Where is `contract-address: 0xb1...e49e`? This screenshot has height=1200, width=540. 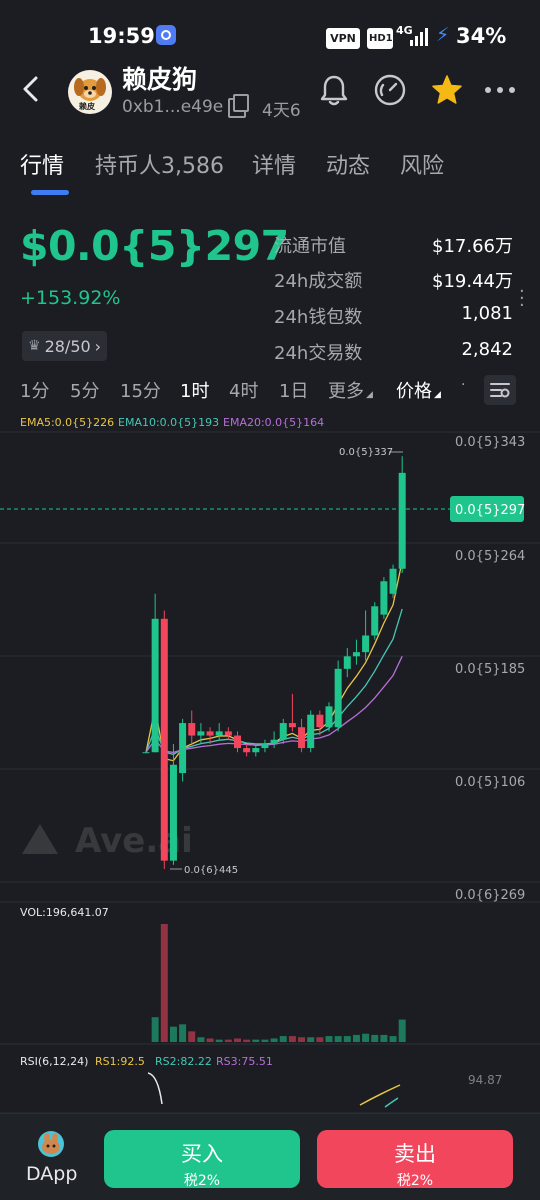
contract-address: 0xb1...e49e is located at coordinates (172, 107).